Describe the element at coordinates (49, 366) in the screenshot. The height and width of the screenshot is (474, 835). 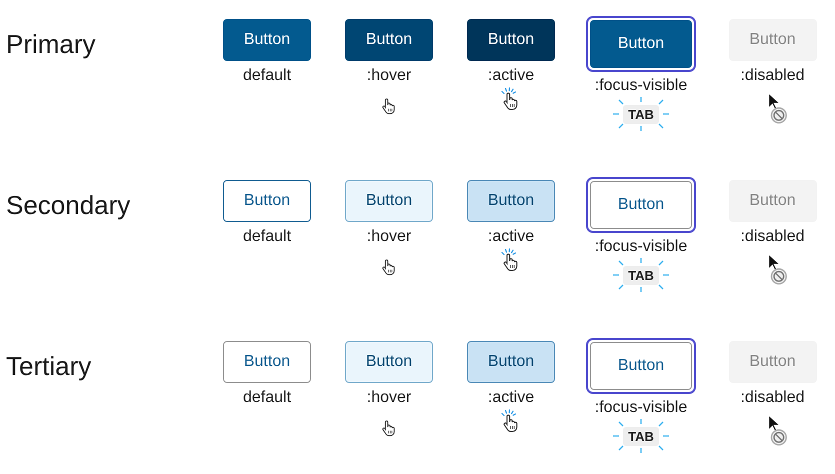
I see `variant-title: Tertiary` at that location.